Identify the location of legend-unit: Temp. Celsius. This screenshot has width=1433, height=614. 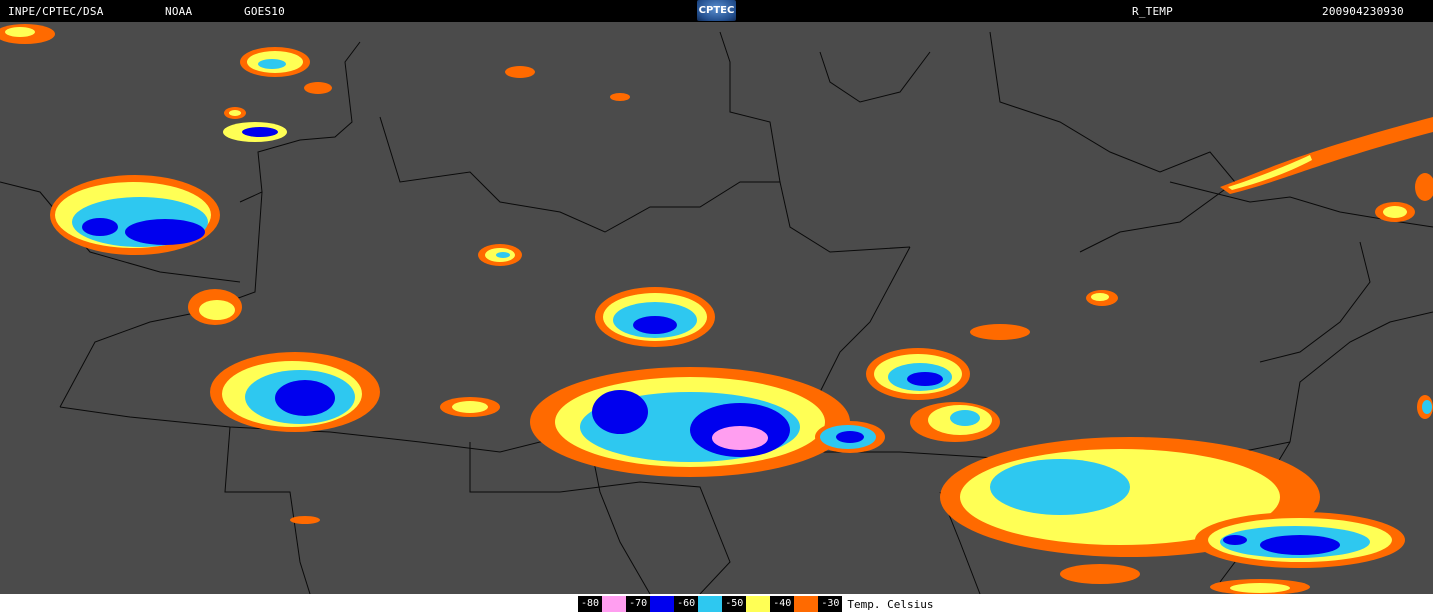
(890, 604).